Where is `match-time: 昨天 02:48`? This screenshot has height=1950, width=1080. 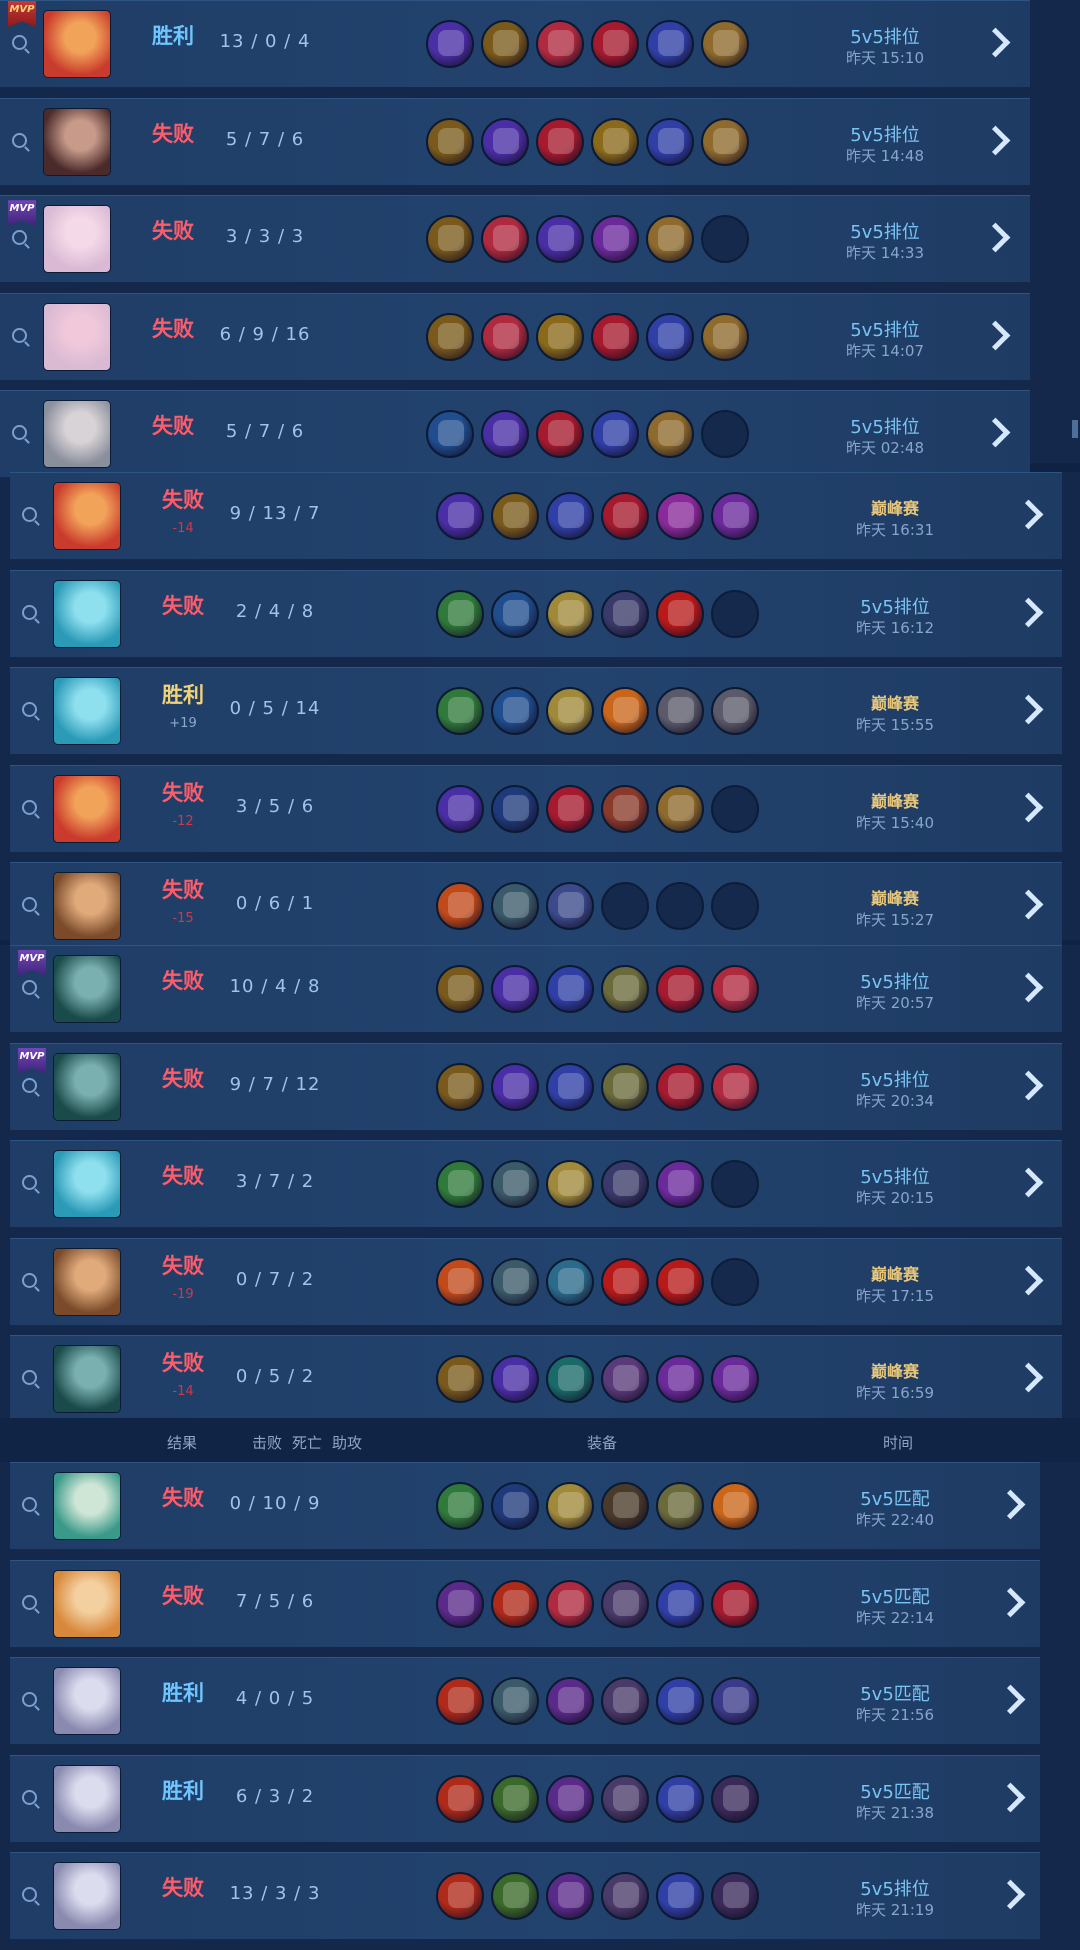
match-time: 昨天 02:48 is located at coordinates (885, 448).